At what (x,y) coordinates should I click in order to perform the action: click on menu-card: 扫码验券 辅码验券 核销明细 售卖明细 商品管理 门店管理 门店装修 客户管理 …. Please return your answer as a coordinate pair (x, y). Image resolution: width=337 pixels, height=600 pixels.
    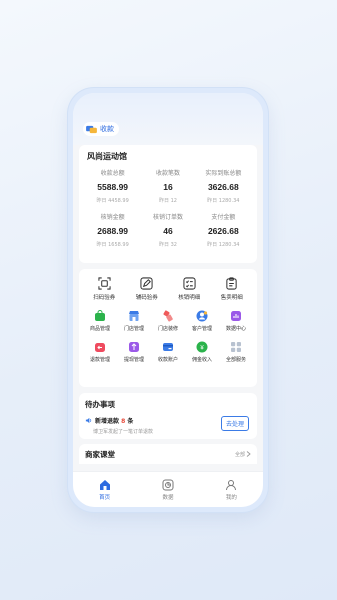
    Looking at the image, I should click on (168, 328).